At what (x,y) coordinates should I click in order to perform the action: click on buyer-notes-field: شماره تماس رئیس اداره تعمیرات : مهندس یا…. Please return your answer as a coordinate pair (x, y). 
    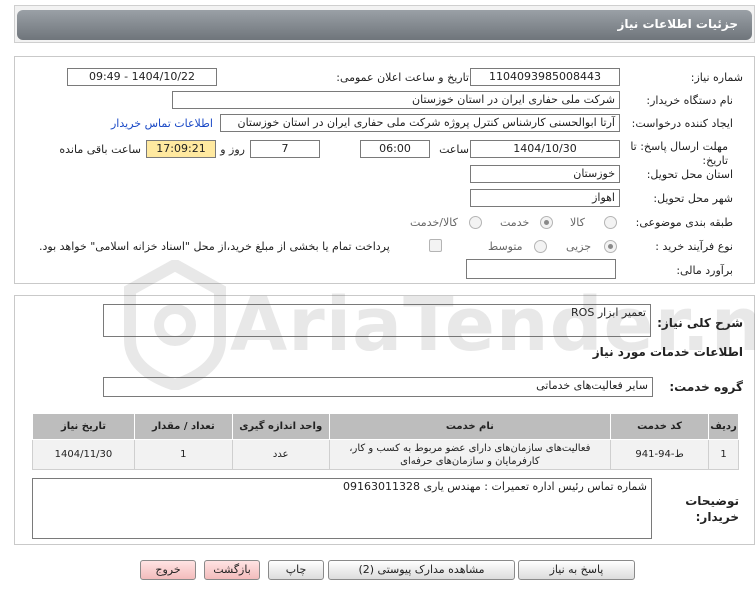
    Looking at the image, I should click on (342, 508).